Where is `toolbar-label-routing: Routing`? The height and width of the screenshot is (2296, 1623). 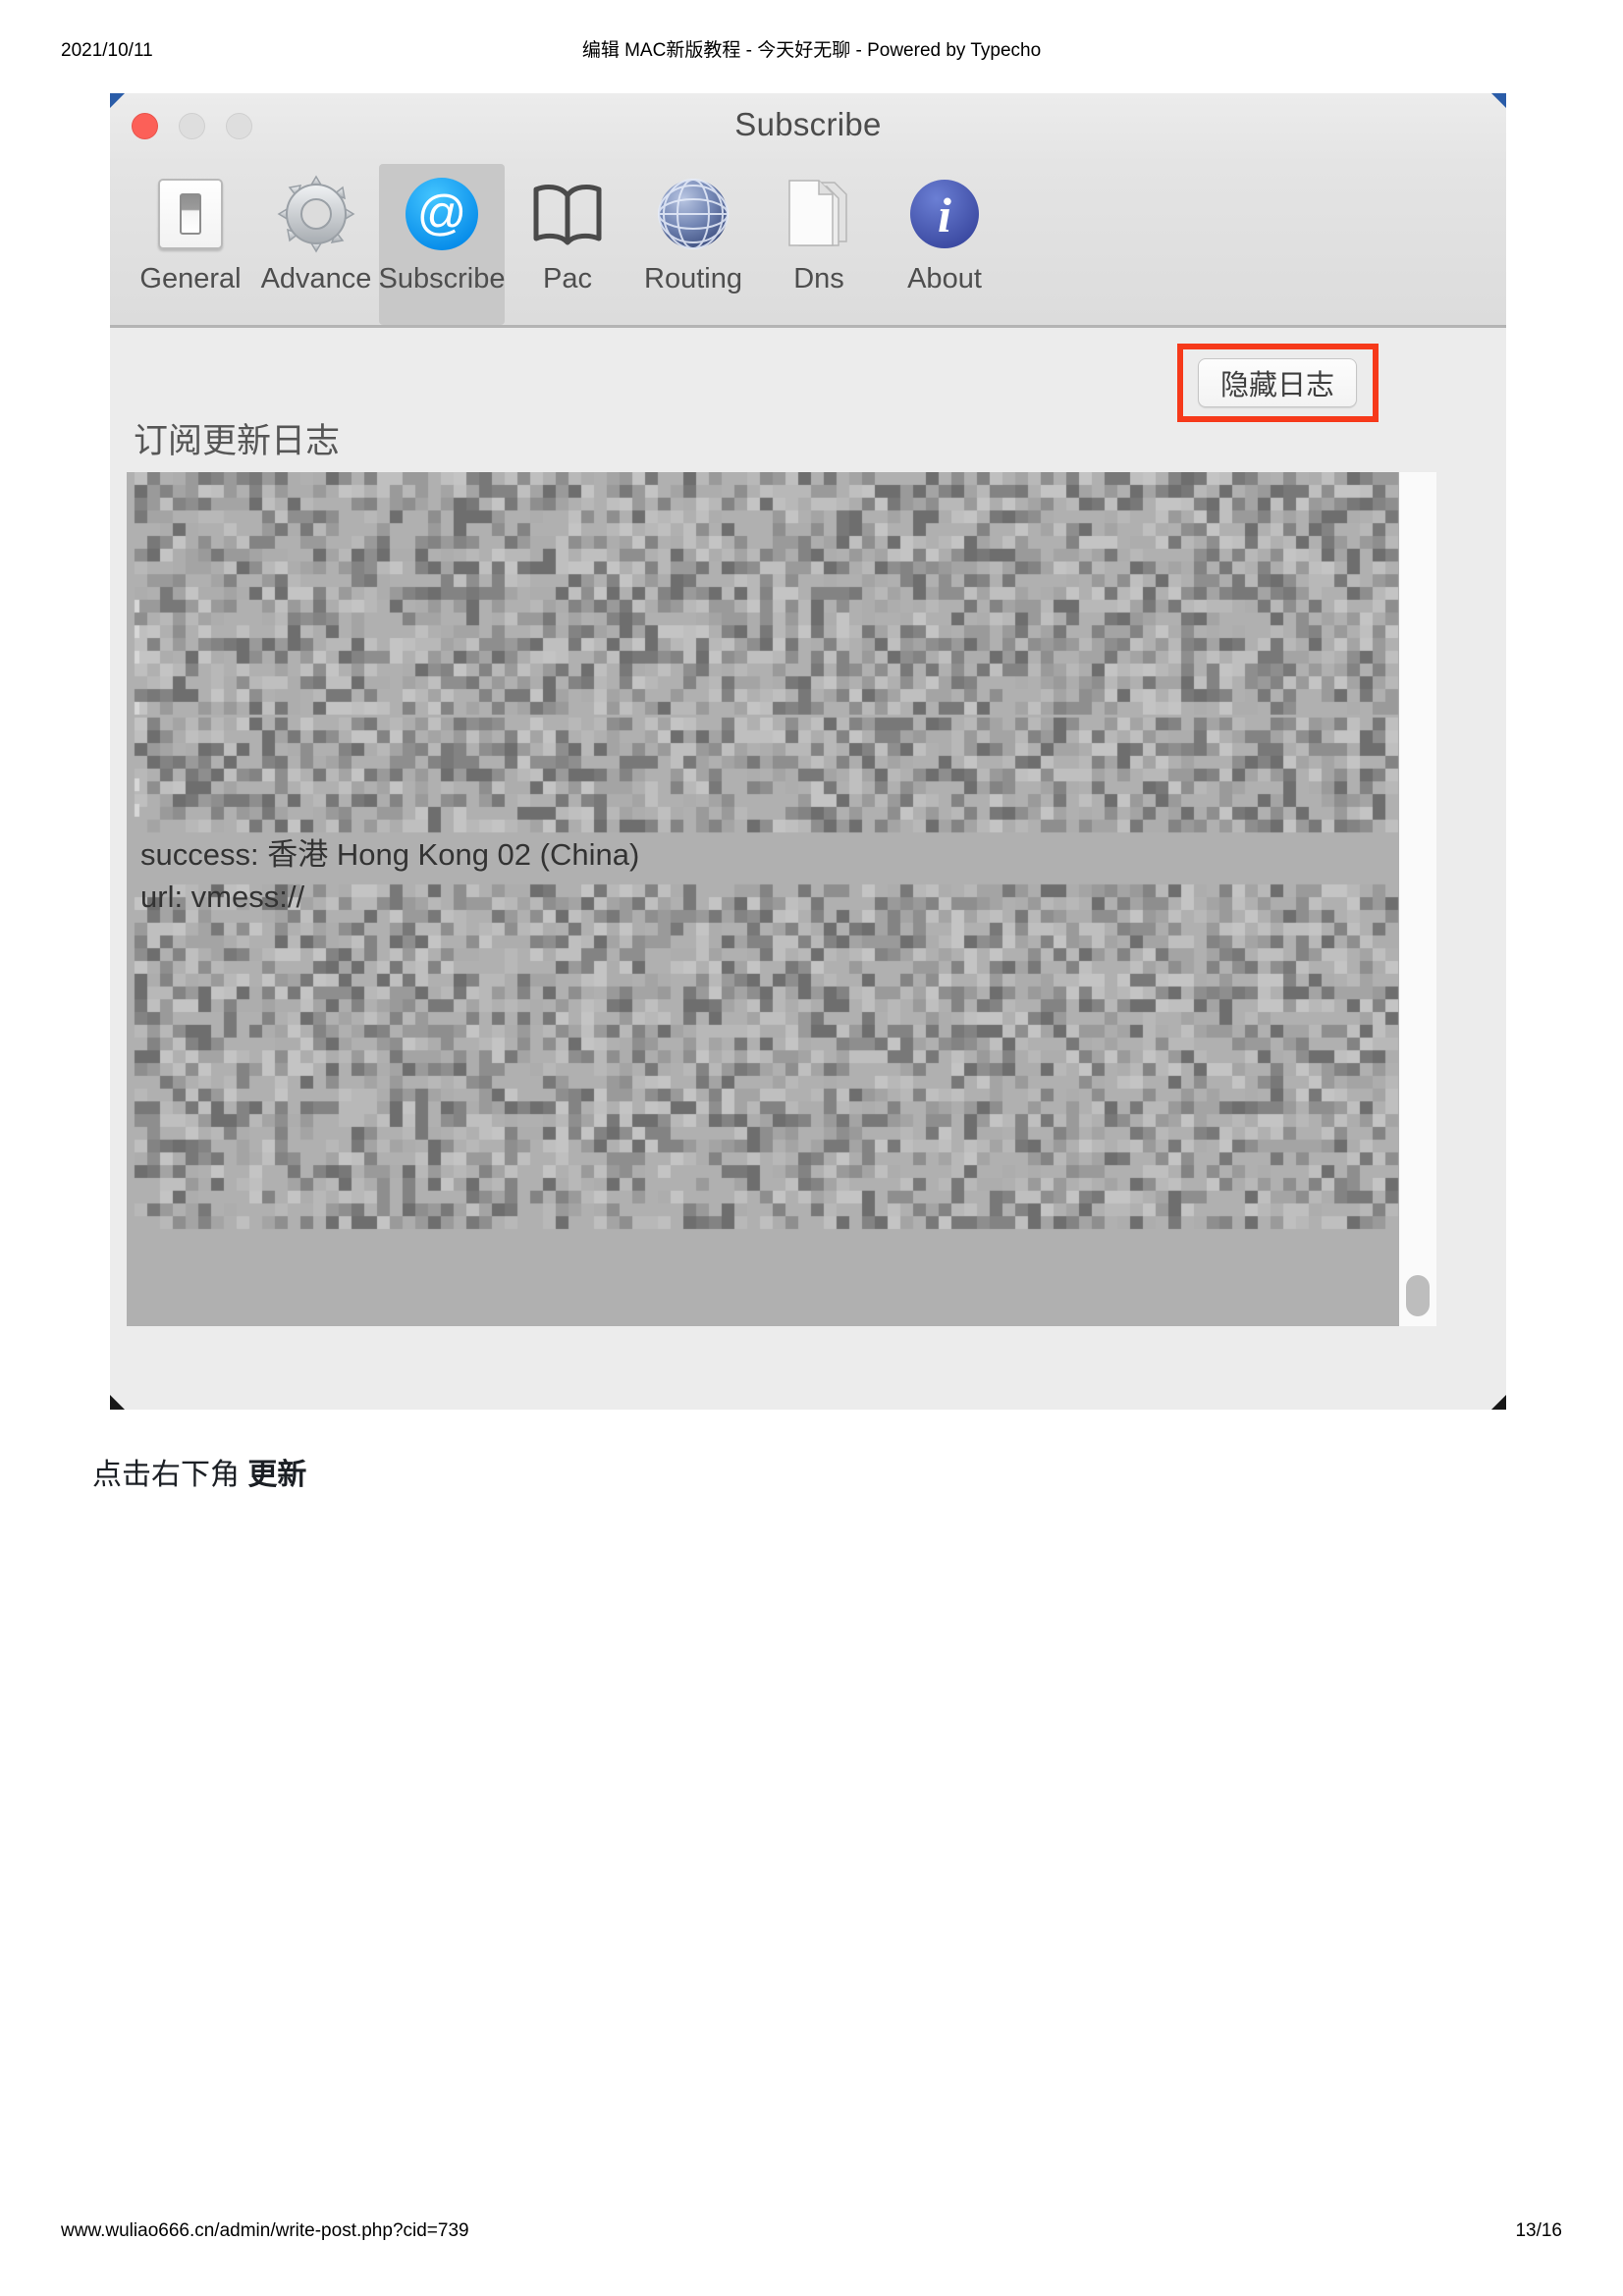 toolbar-label-routing: Routing is located at coordinates (693, 278).